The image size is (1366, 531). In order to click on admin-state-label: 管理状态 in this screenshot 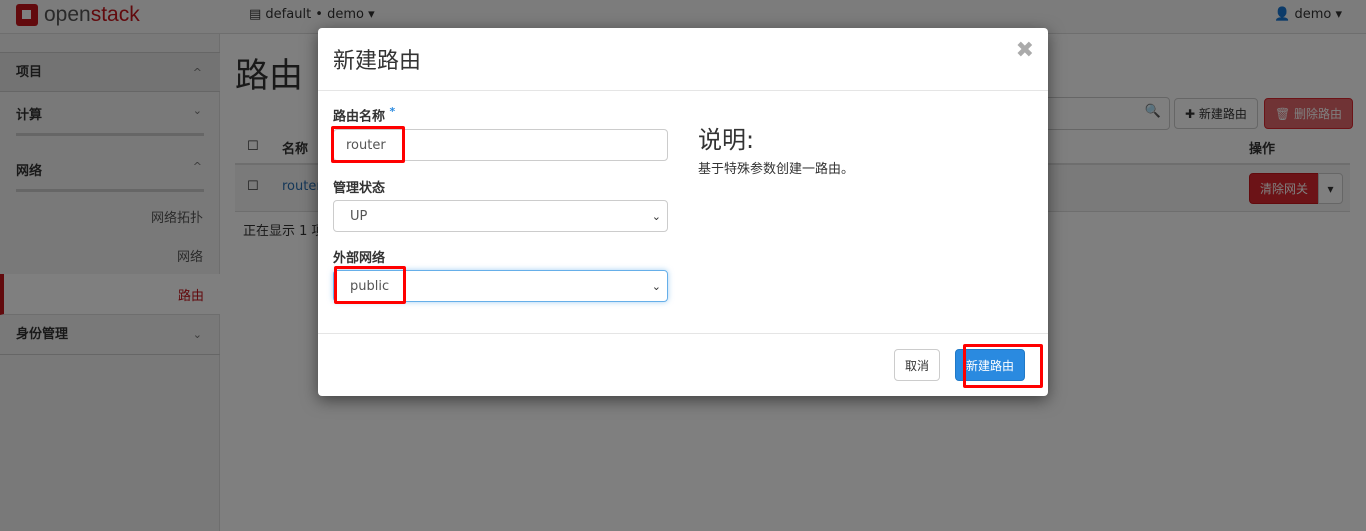, I will do `click(359, 188)`.